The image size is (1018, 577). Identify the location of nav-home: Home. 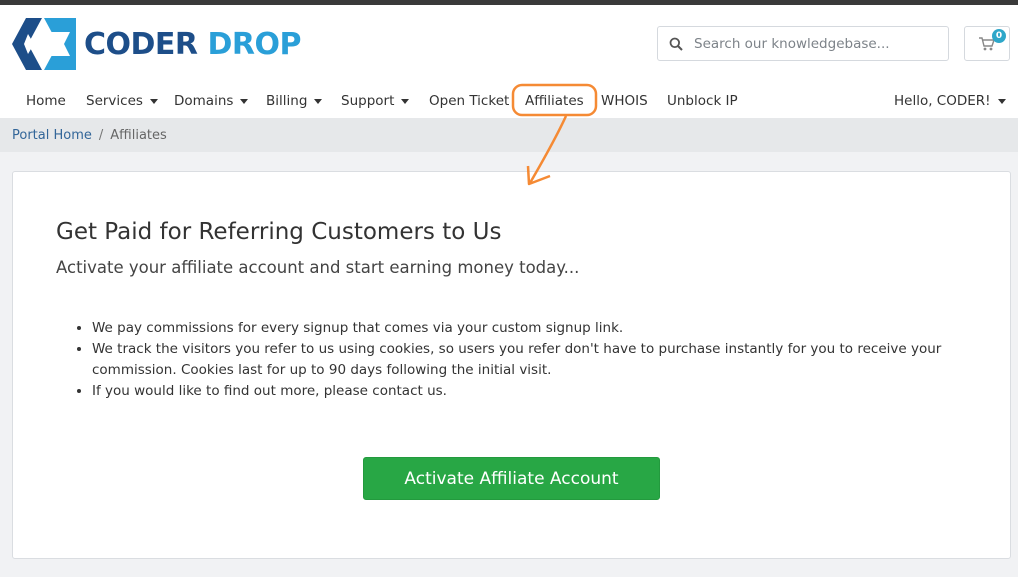
(46, 101).